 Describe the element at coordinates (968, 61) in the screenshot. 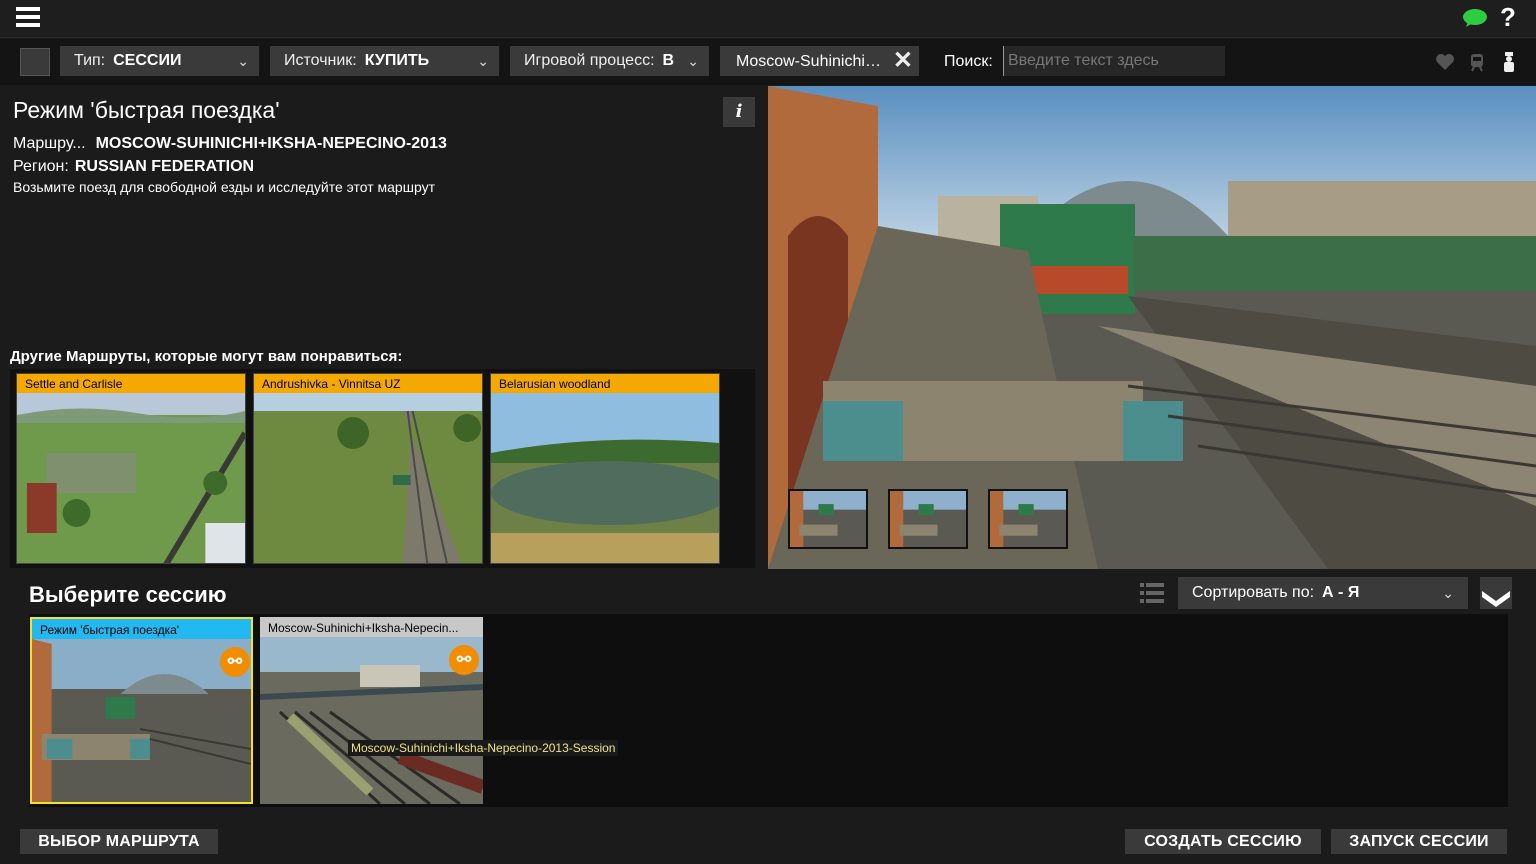

I see `search-label: Поиск:` at that location.